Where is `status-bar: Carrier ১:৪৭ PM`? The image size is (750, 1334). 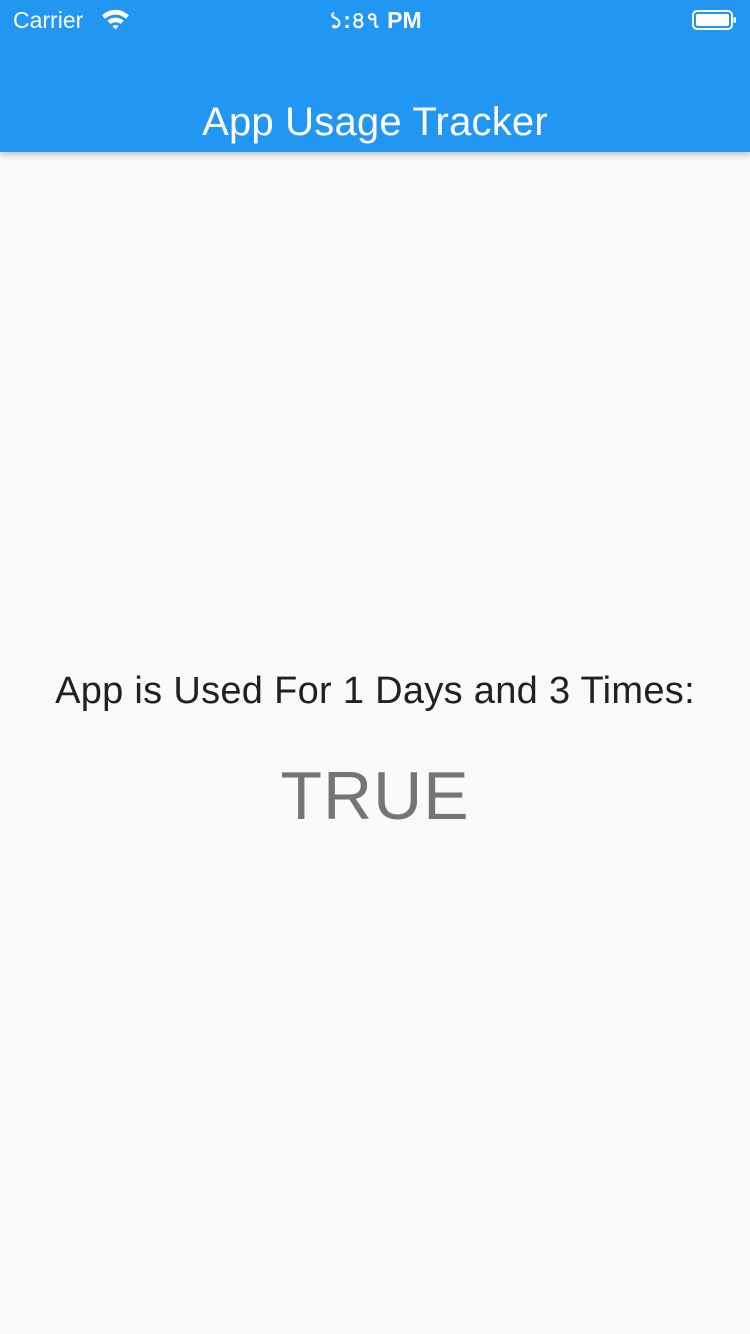
status-bar: Carrier ১:৪৭ PM is located at coordinates (375, 20).